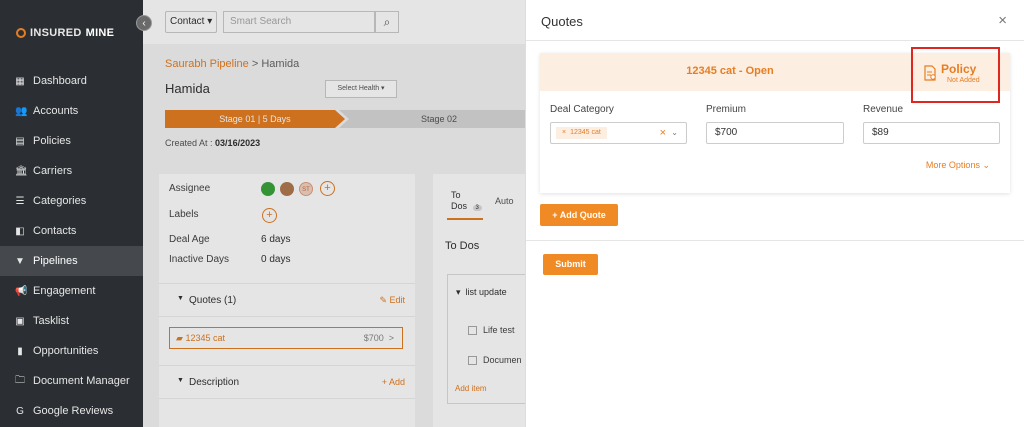 The height and width of the screenshot is (427, 1024). What do you see at coordinates (81, 381) in the screenshot?
I see `sidebar-item-label: Document Manager` at bounding box center [81, 381].